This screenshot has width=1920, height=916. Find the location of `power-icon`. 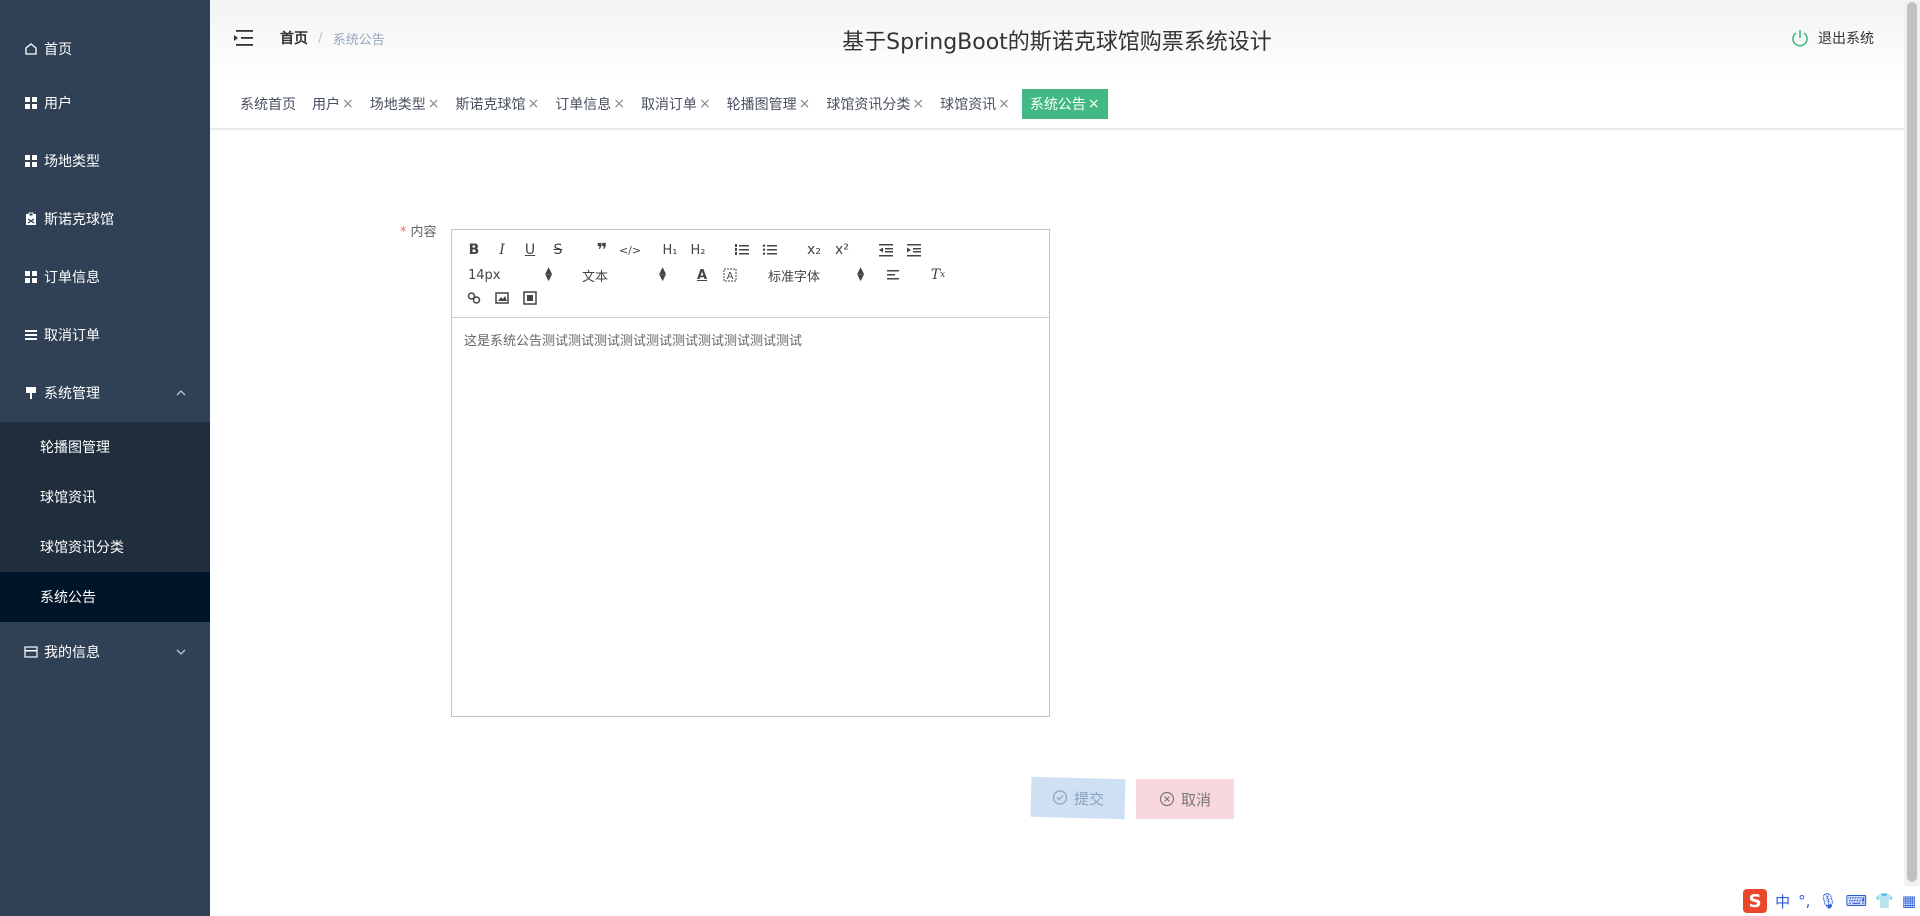

power-icon is located at coordinates (1800, 38).